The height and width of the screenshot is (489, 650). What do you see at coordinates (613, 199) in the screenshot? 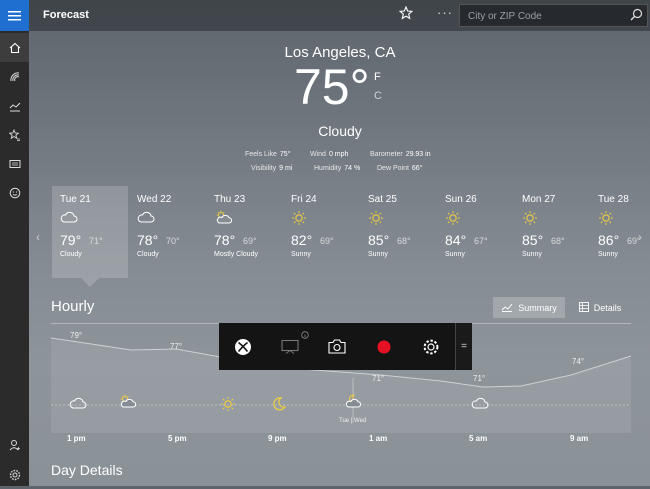
I see `forecast-day-label: Tue 28` at bounding box center [613, 199].